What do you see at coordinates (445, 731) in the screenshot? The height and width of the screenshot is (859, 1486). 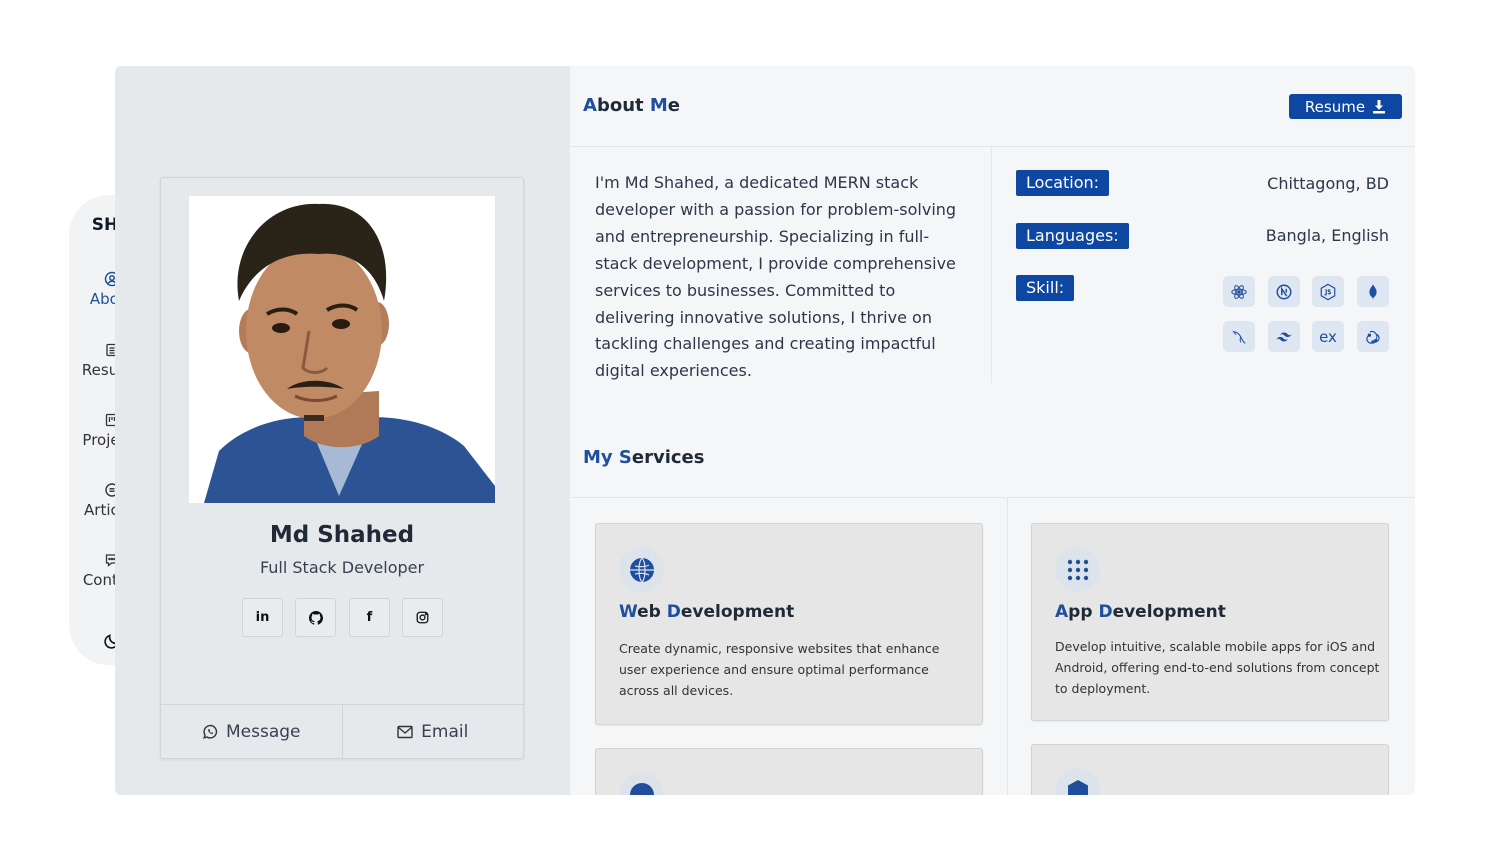 I see `email-label: Email` at bounding box center [445, 731].